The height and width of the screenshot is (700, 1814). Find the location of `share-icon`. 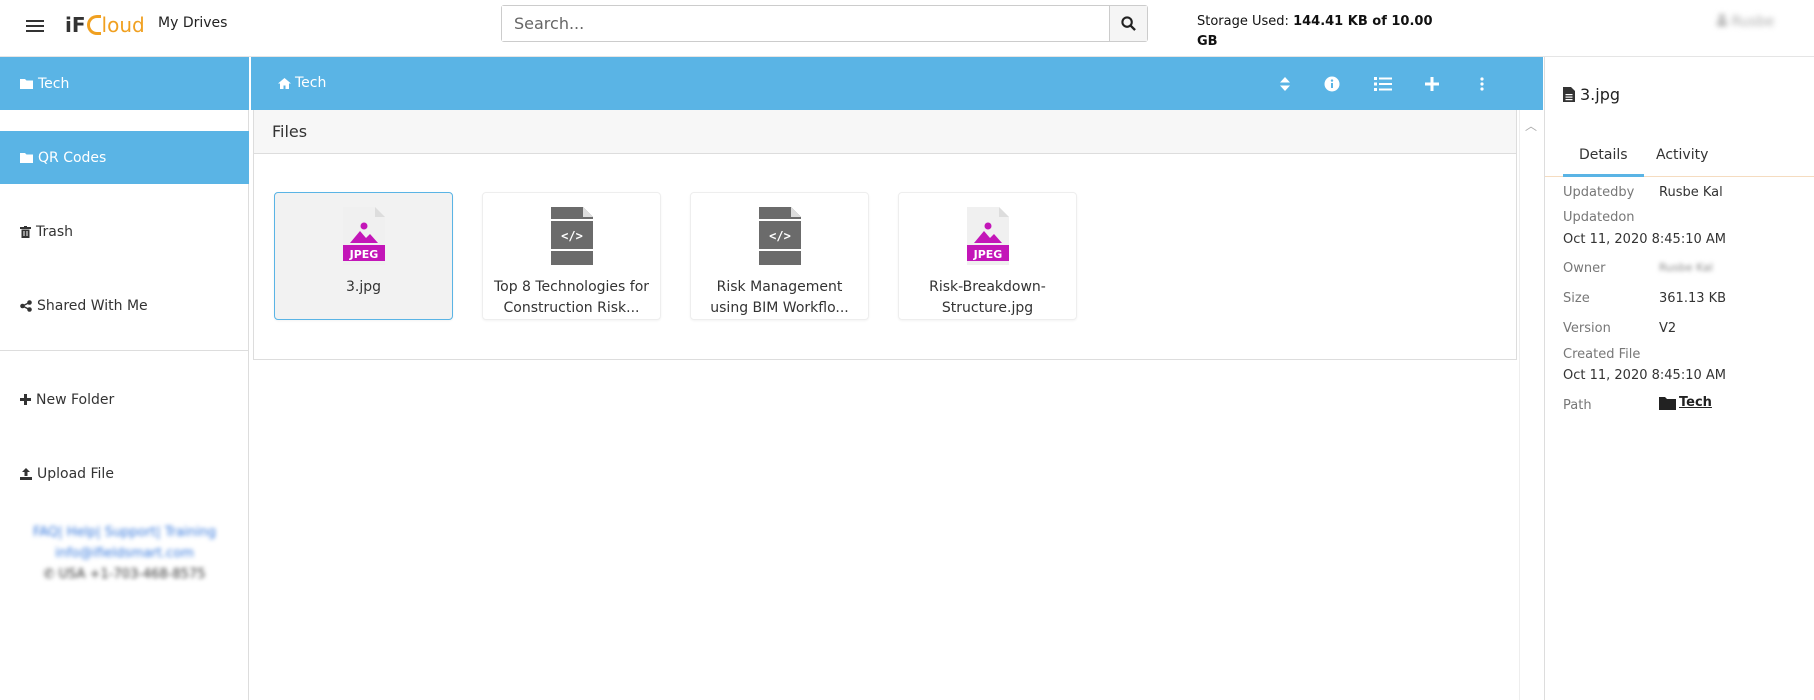

share-icon is located at coordinates (26, 305).